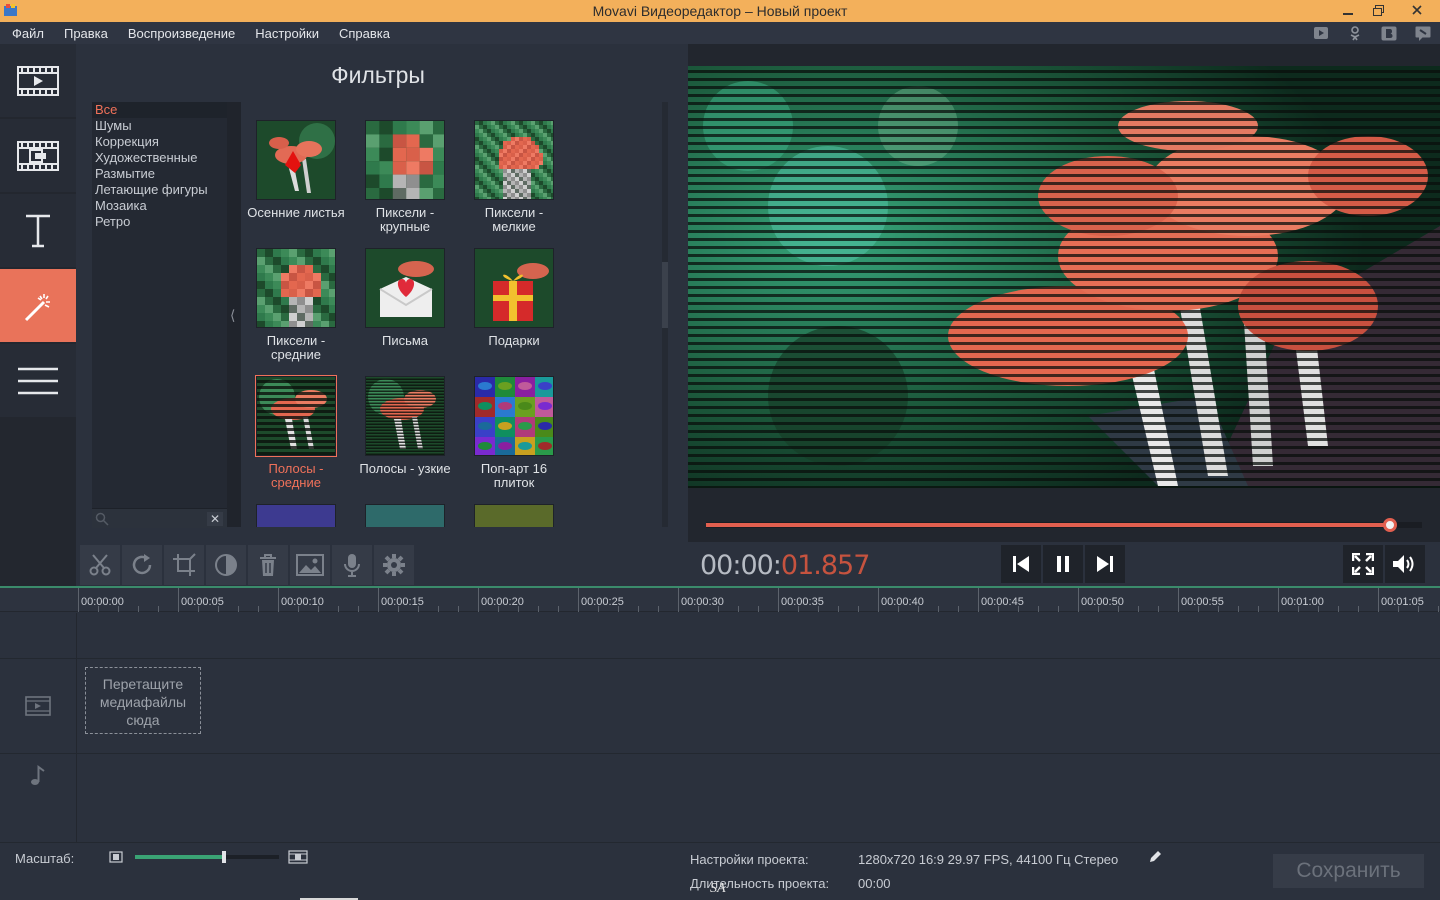 The height and width of the screenshot is (900, 1440). I want to click on cut-button, so click(100, 565).